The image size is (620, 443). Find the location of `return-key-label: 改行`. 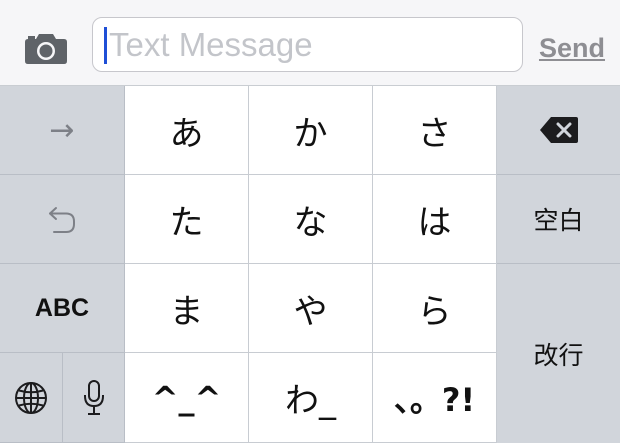

return-key-label: 改行 is located at coordinates (558, 355).